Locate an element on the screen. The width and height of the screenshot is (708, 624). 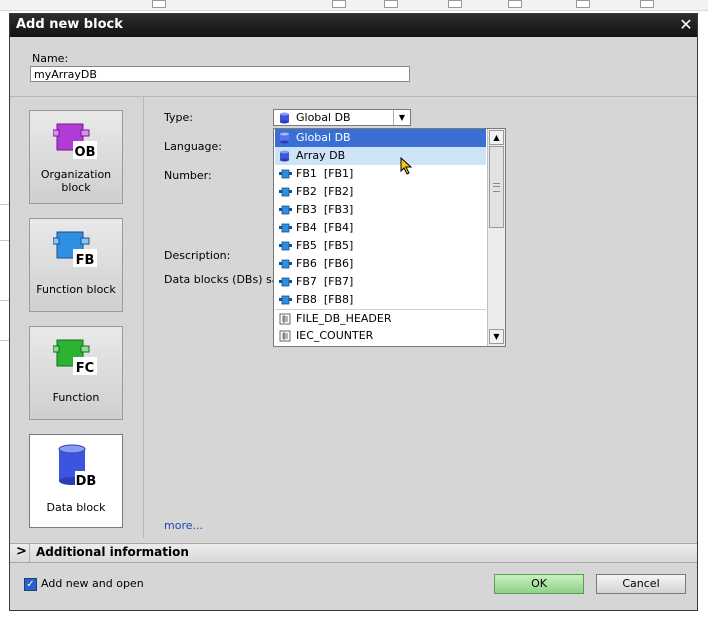
ob-icon: OB is located at coordinates (75, 141).